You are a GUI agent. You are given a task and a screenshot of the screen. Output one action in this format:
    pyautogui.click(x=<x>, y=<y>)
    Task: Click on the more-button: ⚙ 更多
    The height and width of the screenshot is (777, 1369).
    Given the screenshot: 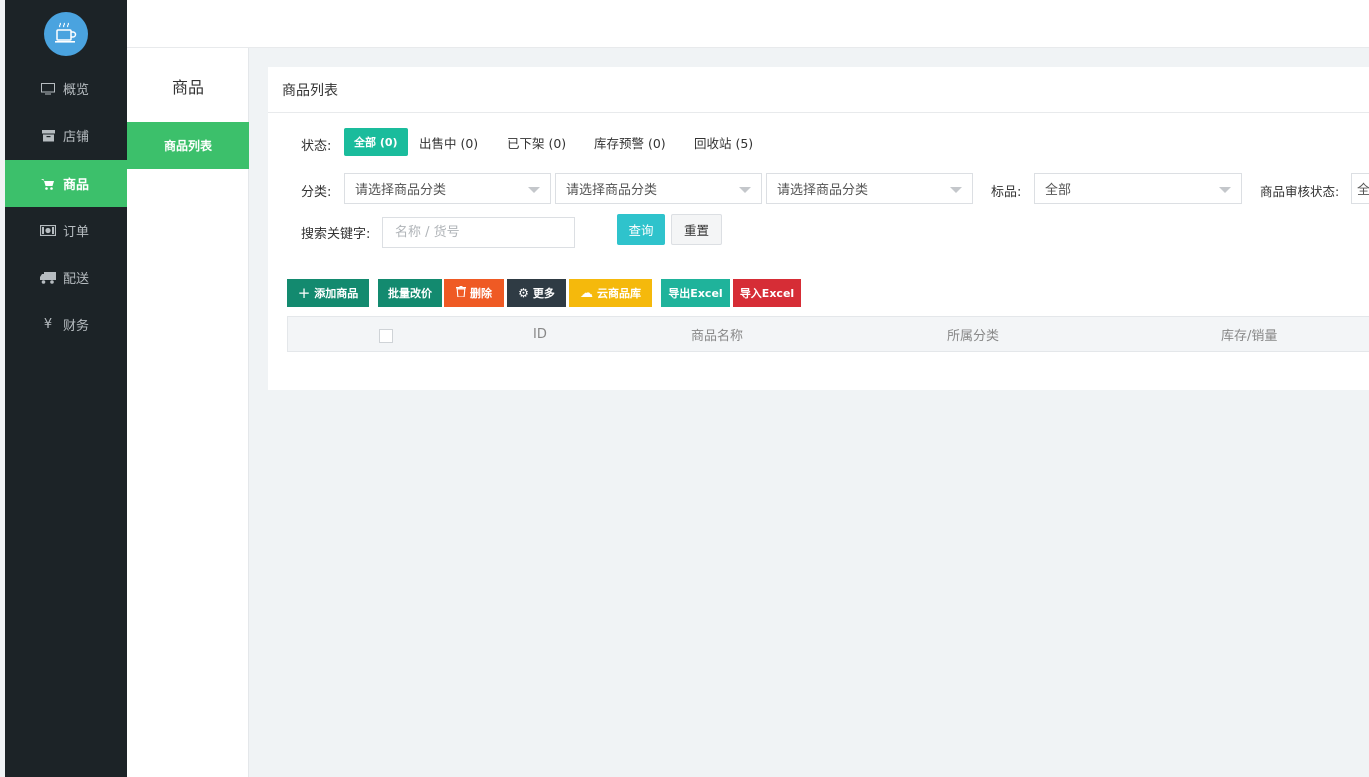 What is the action you would take?
    pyautogui.click(x=536, y=293)
    